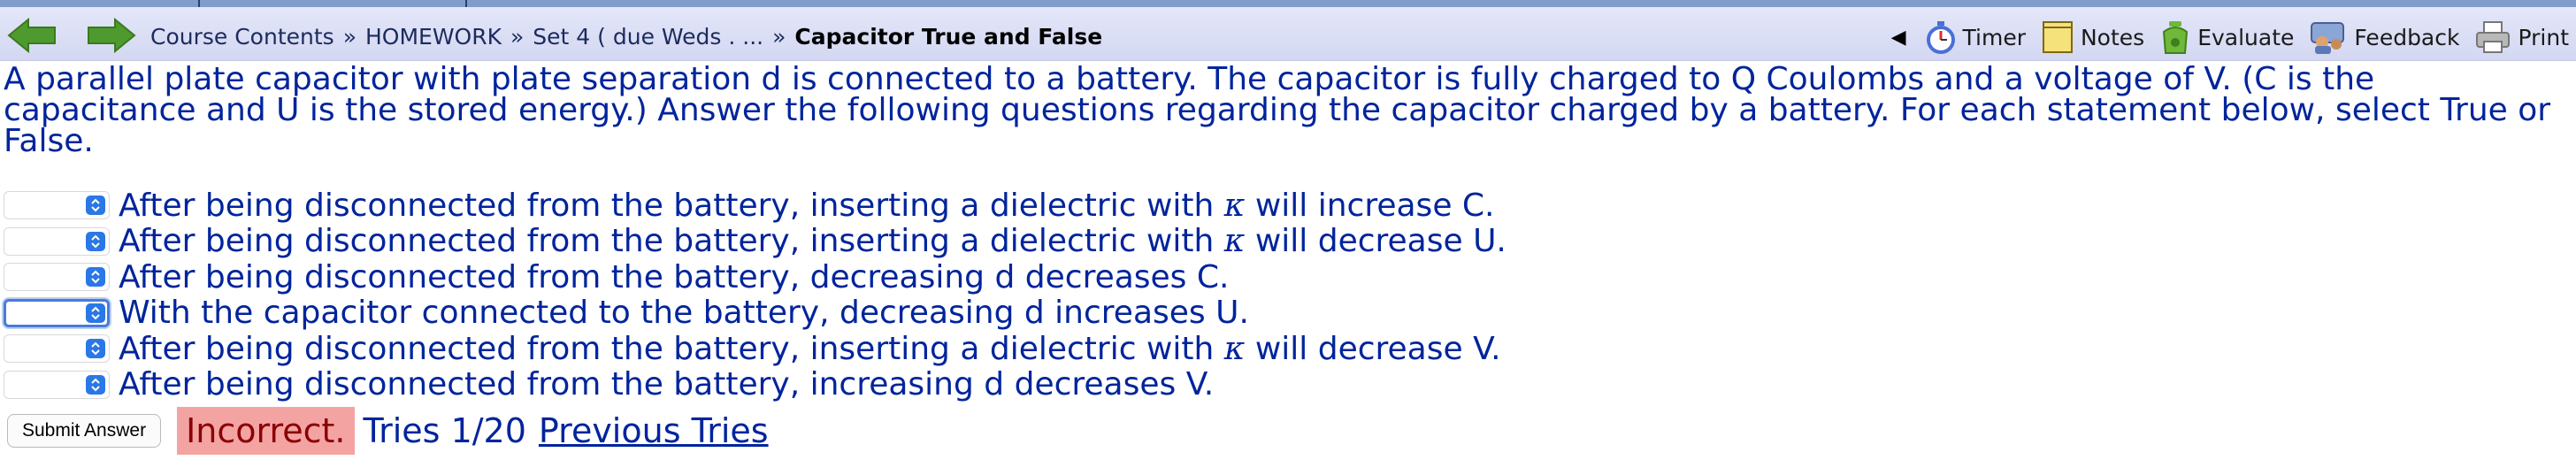 The width and height of the screenshot is (2576, 460). What do you see at coordinates (1288, 3) in the screenshot?
I see `tab-strip` at bounding box center [1288, 3].